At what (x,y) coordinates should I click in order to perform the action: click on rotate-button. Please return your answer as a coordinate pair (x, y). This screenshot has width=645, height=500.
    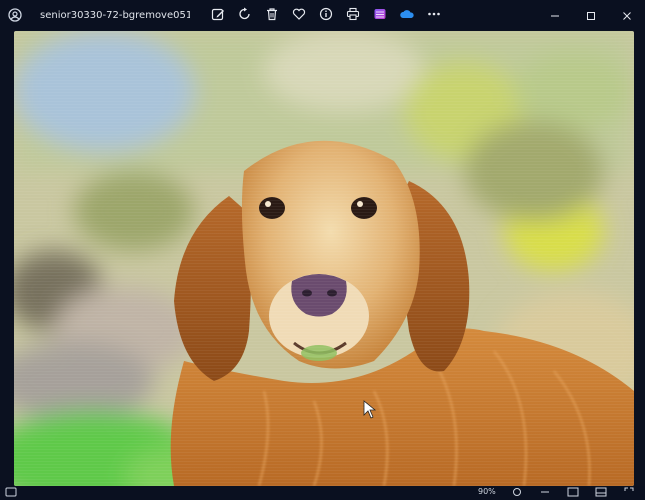
    Looking at the image, I should click on (245, 15).